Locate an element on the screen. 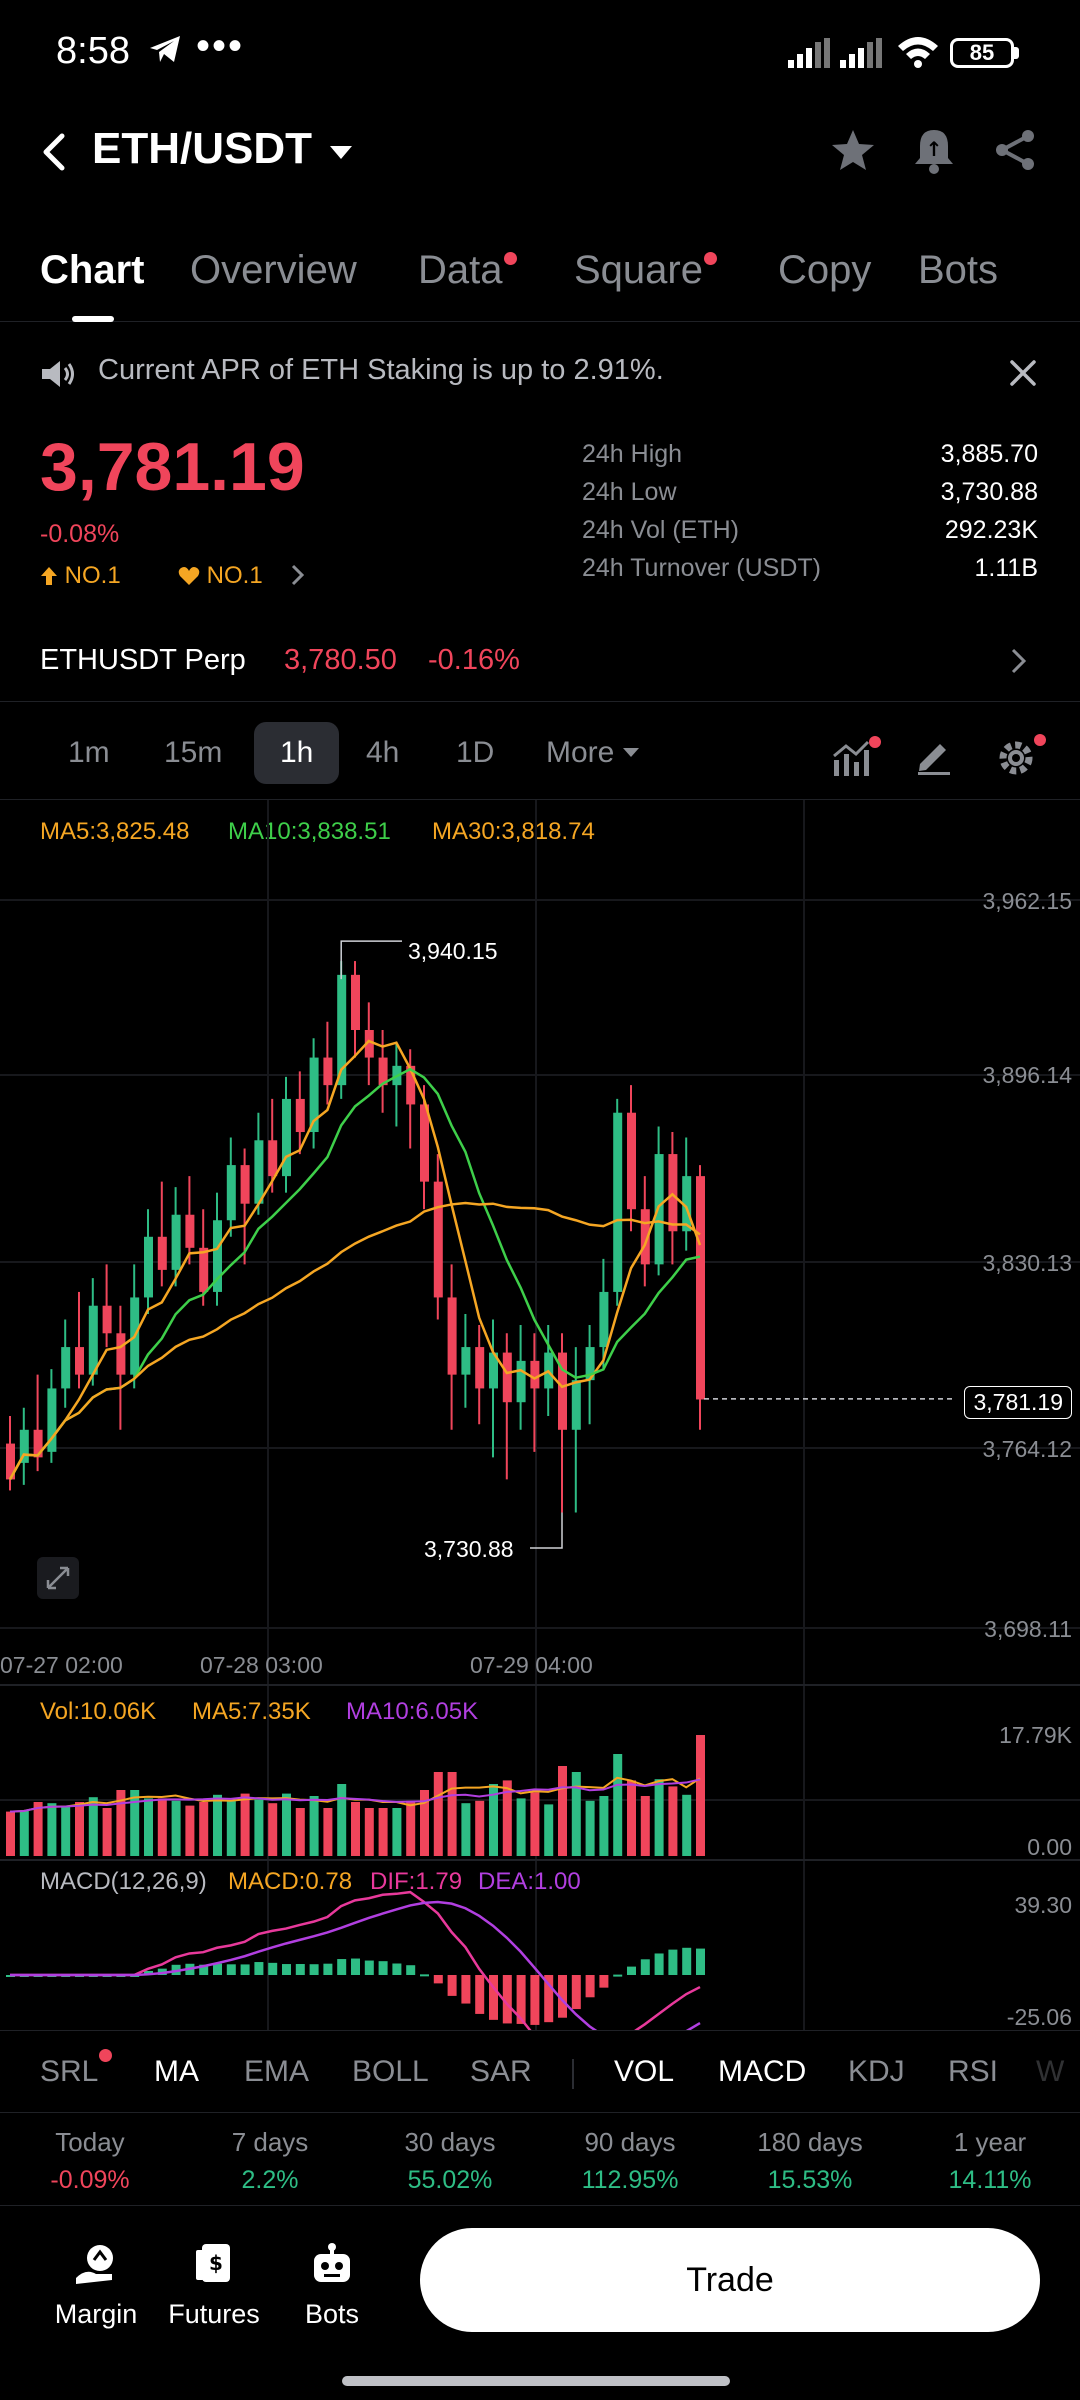 This screenshot has width=1080, height=2400. stat-label: 24h Turnover (USDT) is located at coordinates (701, 568).